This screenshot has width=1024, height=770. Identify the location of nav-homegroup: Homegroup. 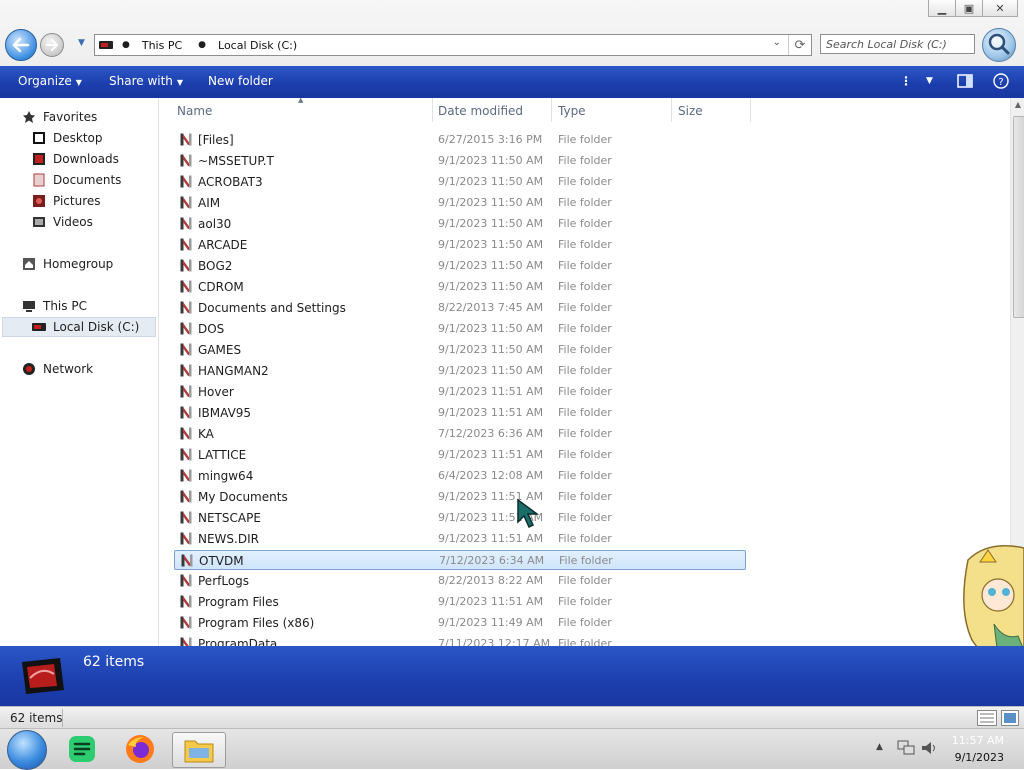
(67, 264).